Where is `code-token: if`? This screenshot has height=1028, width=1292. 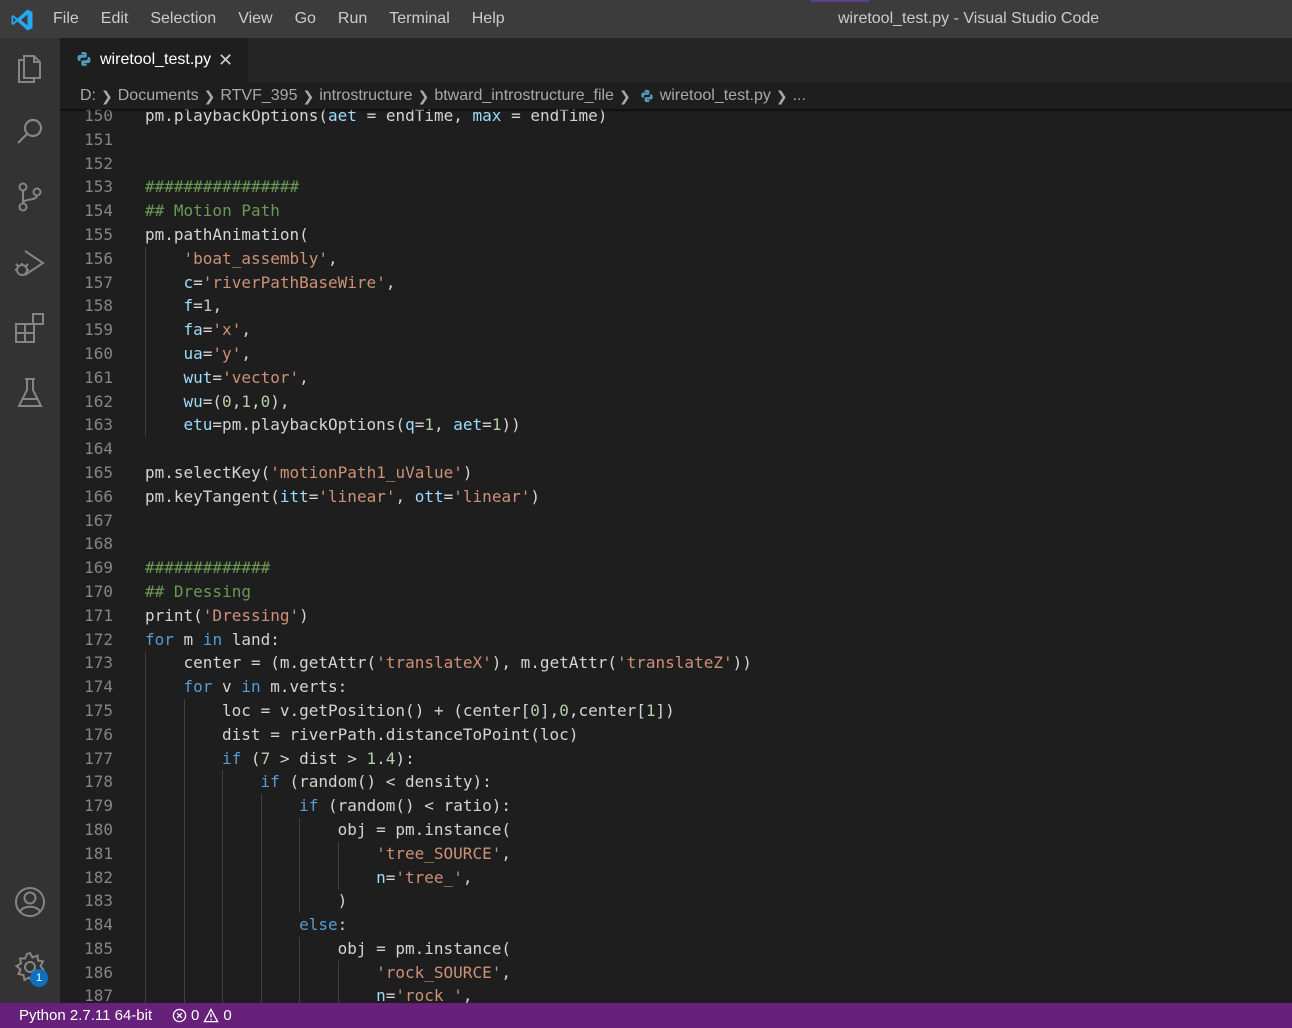
code-token: if is located at coordinates (270, 782).